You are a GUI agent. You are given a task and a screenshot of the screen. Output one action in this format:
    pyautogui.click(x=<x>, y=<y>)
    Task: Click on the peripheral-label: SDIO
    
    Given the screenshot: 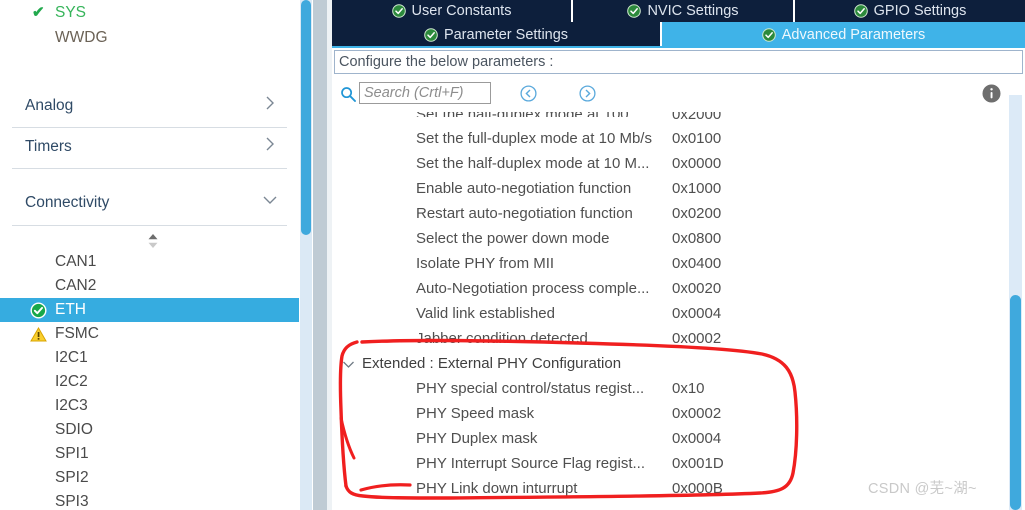 What is the action you would take?
    pyautogui.click(x=74, y=429)
    